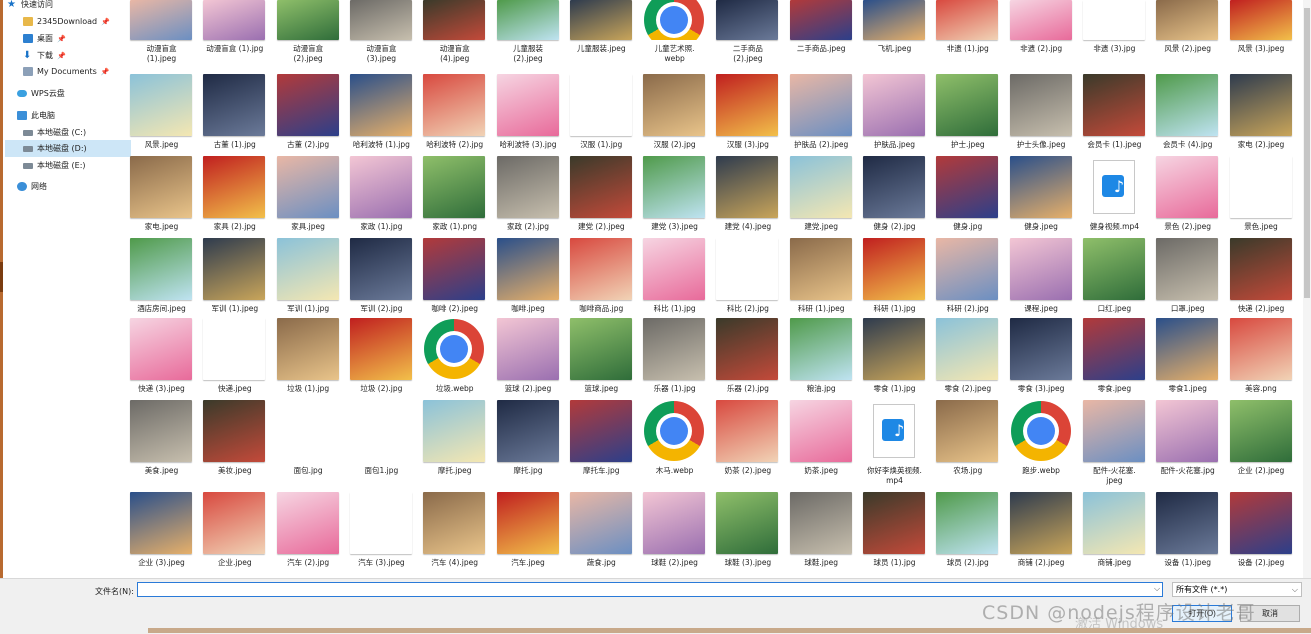 The height and width of the screenshot is (634, 1311). I want to click on file-item: 汽车 (2).jpg, so click(308, 532).